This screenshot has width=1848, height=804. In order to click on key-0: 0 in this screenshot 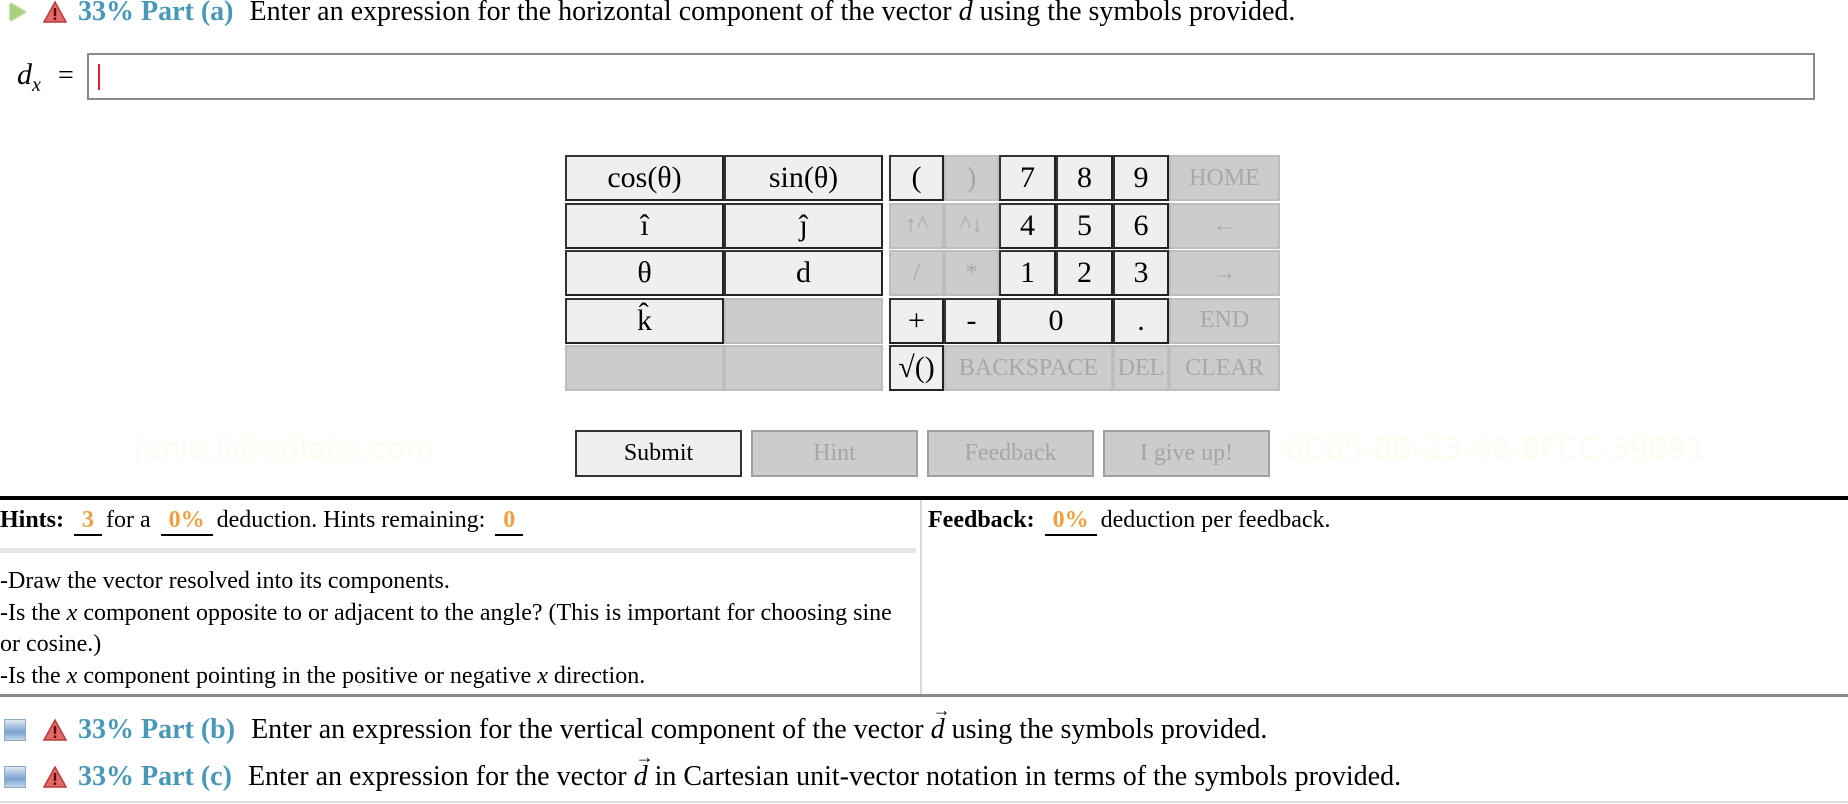, I will do `click(1056, 320)`.